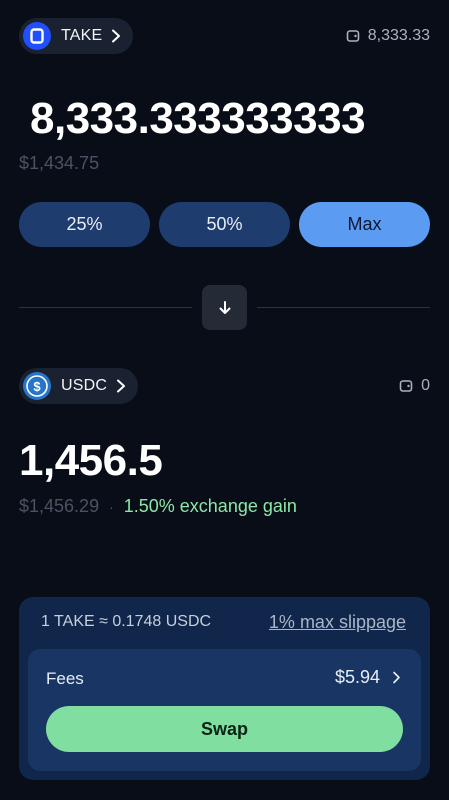 This screenshot has height=800, width=449. What do you see at coordinates (59, 506) in the screenshot?
I see `to-usd-value: $1,456.29` at bounding box center [59, 506].